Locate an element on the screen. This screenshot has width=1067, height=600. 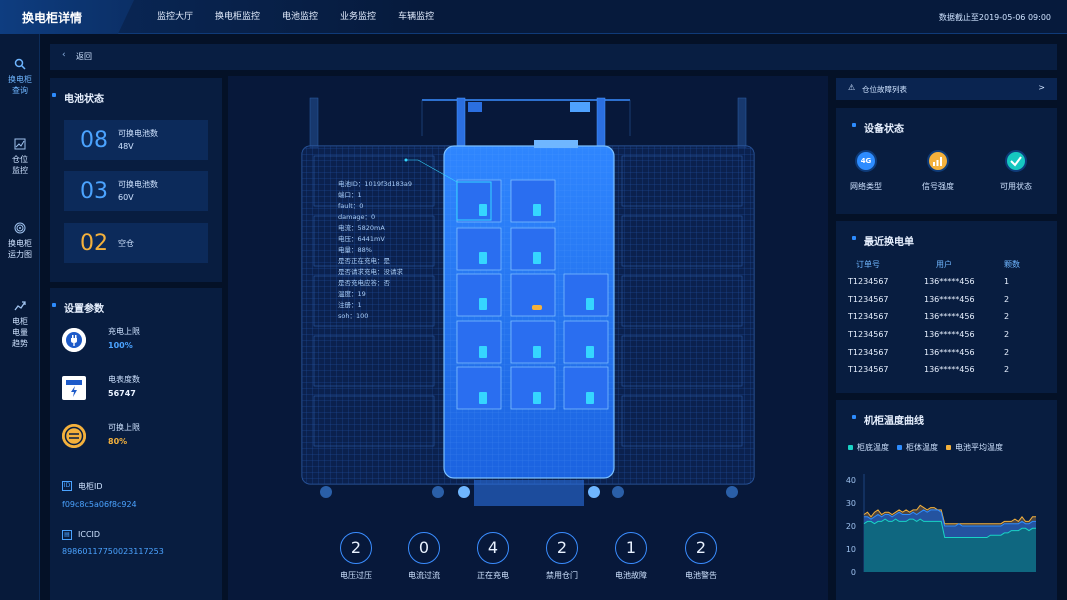
counter-label: 电池警告 is located at coordinates (701, 575).